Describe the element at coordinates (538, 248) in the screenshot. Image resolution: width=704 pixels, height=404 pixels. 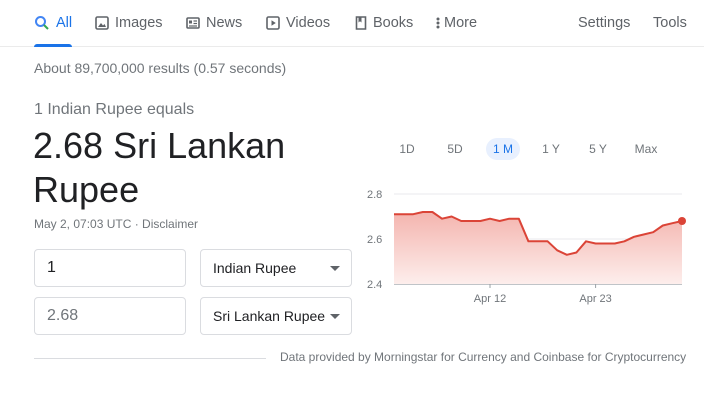
I see `chart-area-fill` at that location.